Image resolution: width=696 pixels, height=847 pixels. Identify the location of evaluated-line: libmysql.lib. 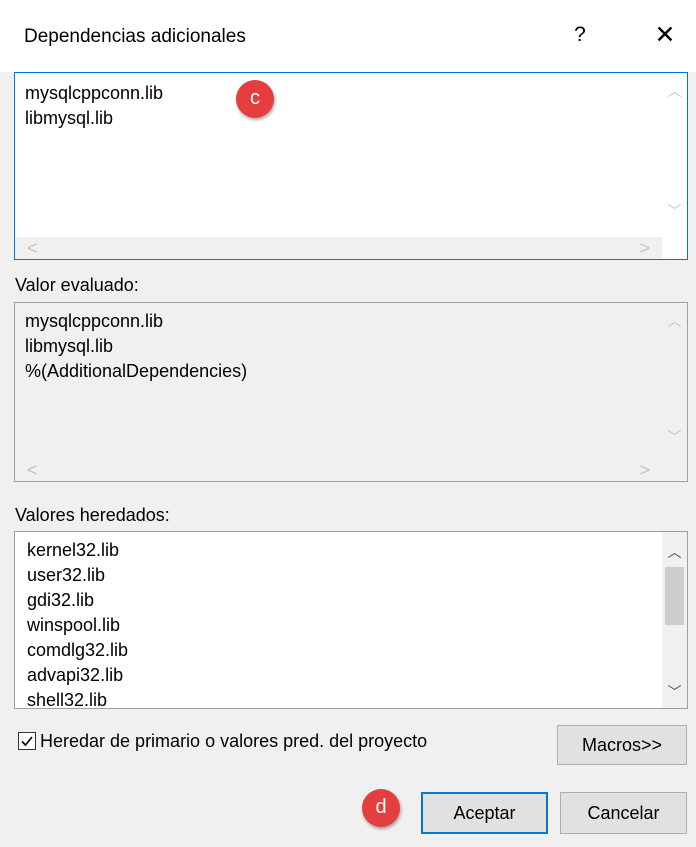
(69, 346).